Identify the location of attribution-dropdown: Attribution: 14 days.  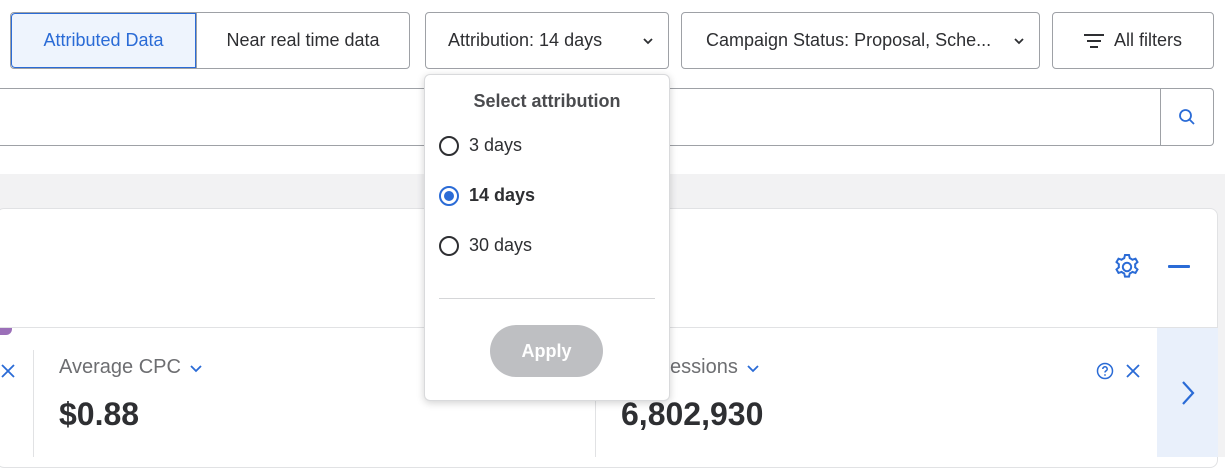
(547, 40).